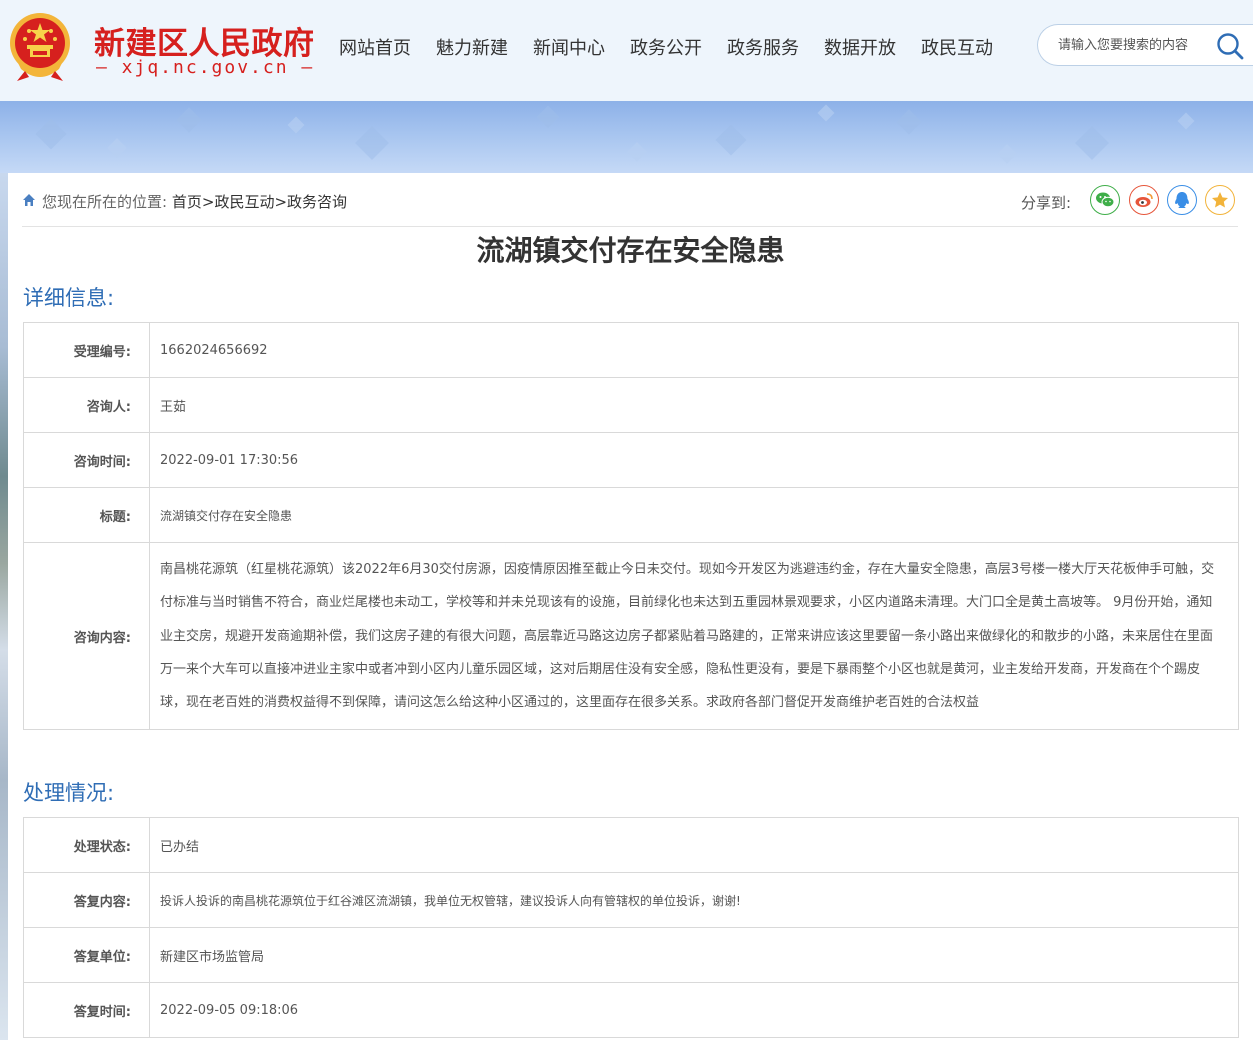 The height and width of the screenshot is (1040, 1253). I want to click on nav-item-home: 网站首页, so click(375, 47).